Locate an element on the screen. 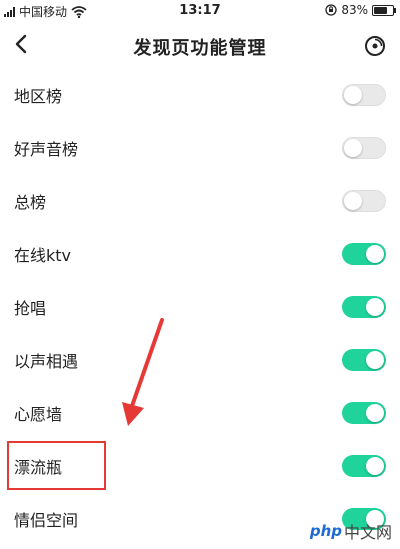 The height and width of the screenshot is (549, 400). list-item-label: 地区榜 is located at coordinates (38, 96).